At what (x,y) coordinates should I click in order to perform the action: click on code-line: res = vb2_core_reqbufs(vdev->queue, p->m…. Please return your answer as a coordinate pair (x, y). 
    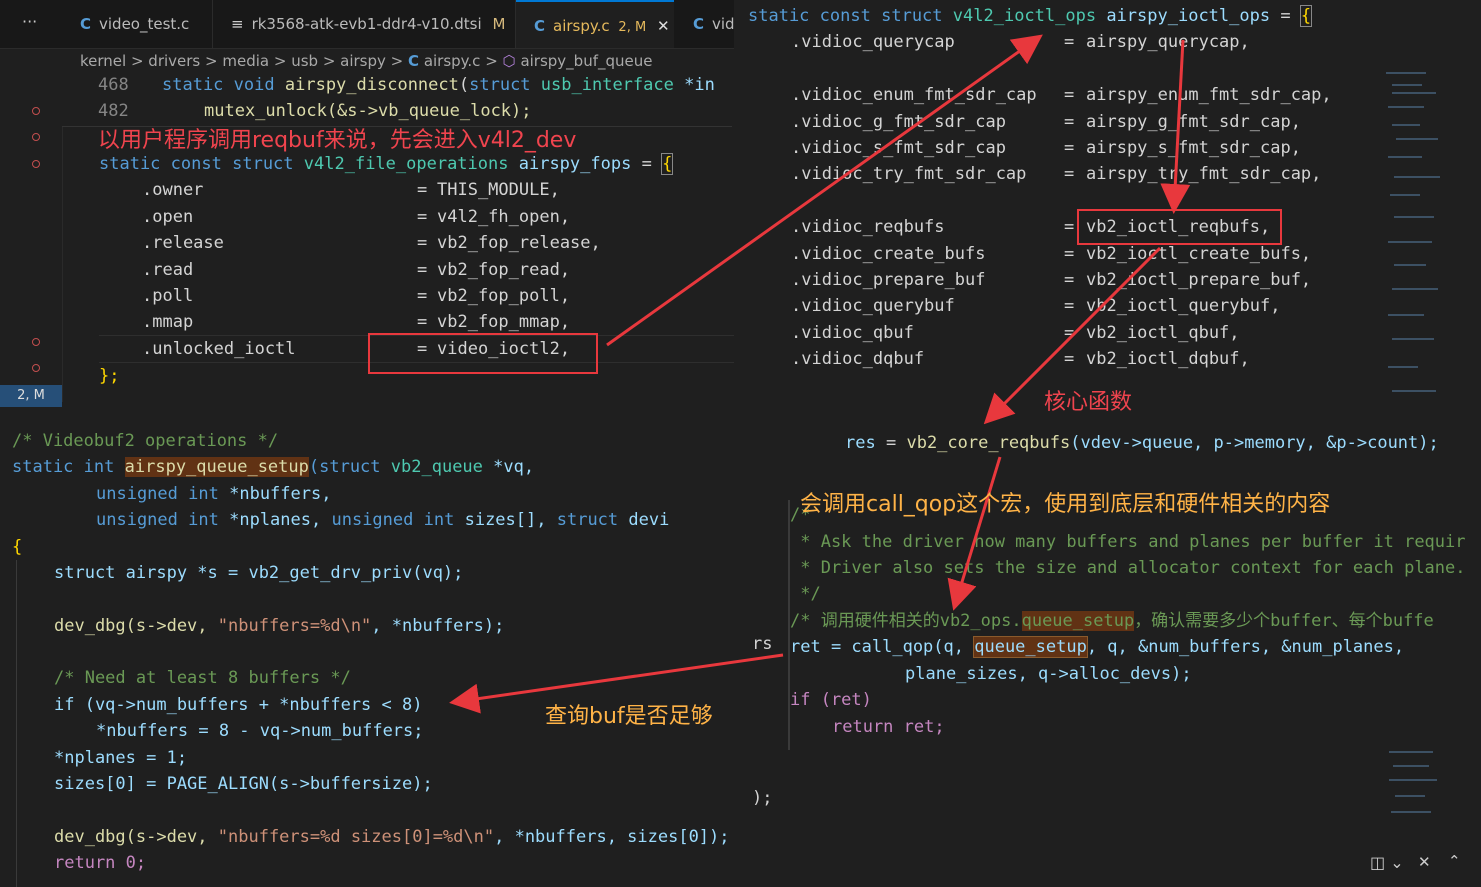
    Looking at the image, I should click on (1142, 443).